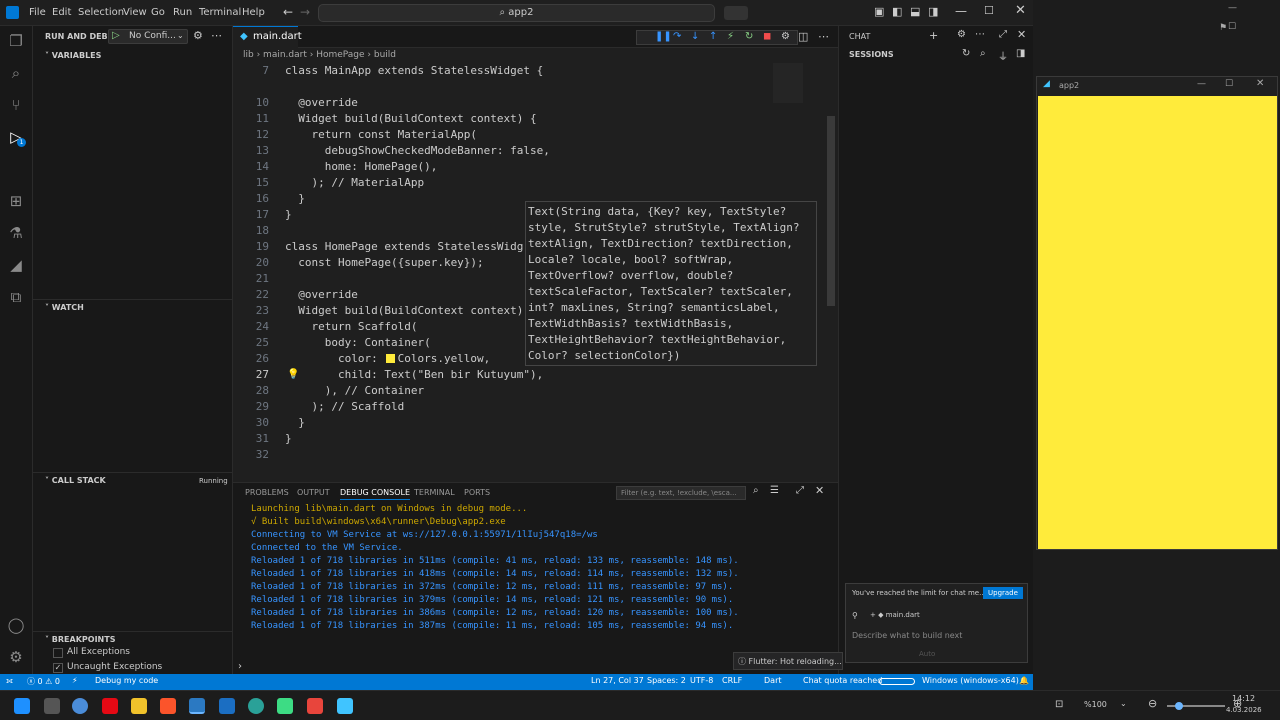  What do you see at coordinates (116, 35) in the screenshot?
I see `start-debug-icon: ▷` at bounding box center [116, 35].